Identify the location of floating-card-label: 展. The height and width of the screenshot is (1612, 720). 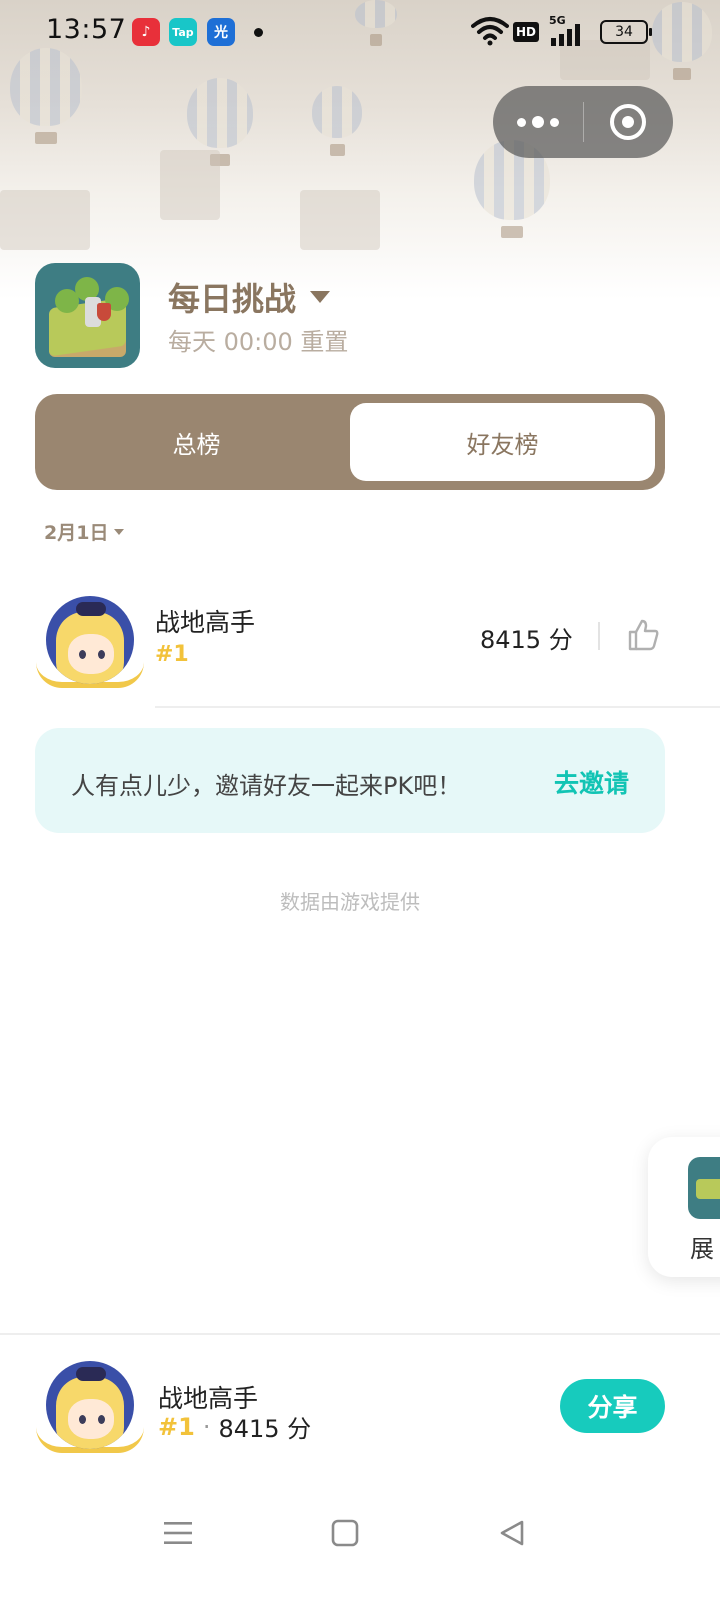
(702, 1249).